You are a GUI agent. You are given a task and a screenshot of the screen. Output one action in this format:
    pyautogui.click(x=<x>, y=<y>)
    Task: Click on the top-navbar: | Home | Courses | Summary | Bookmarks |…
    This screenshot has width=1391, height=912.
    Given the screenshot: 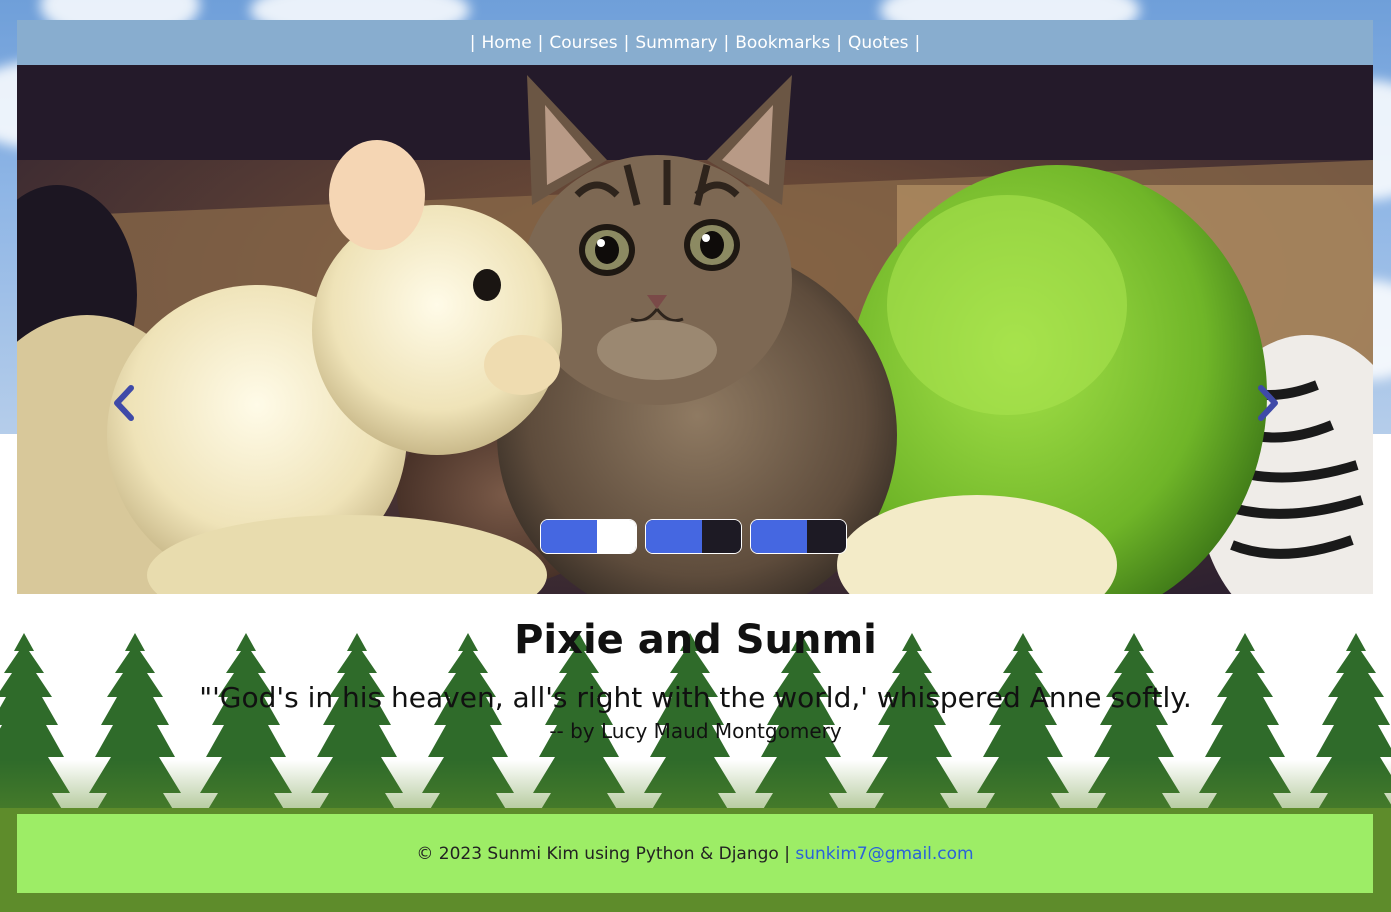 What is the action you would take?
    pyautogui.click(x=695, y=42)
    